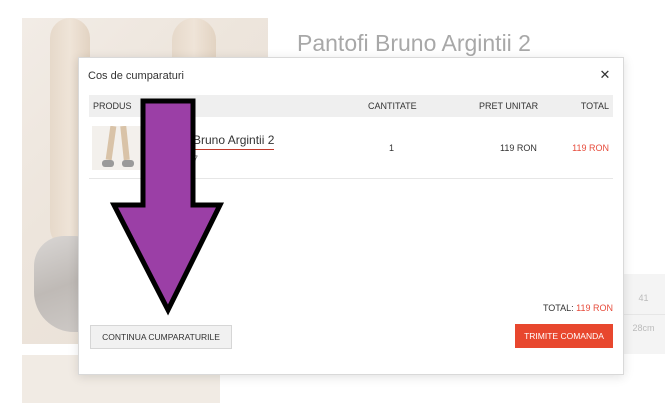 The height and width of the screenshot is (403, 665). What do you see at coordinates (594, 308) in the screenshot?
I see `cart-total-value: 119 RON` at bounding box center [594, 308].